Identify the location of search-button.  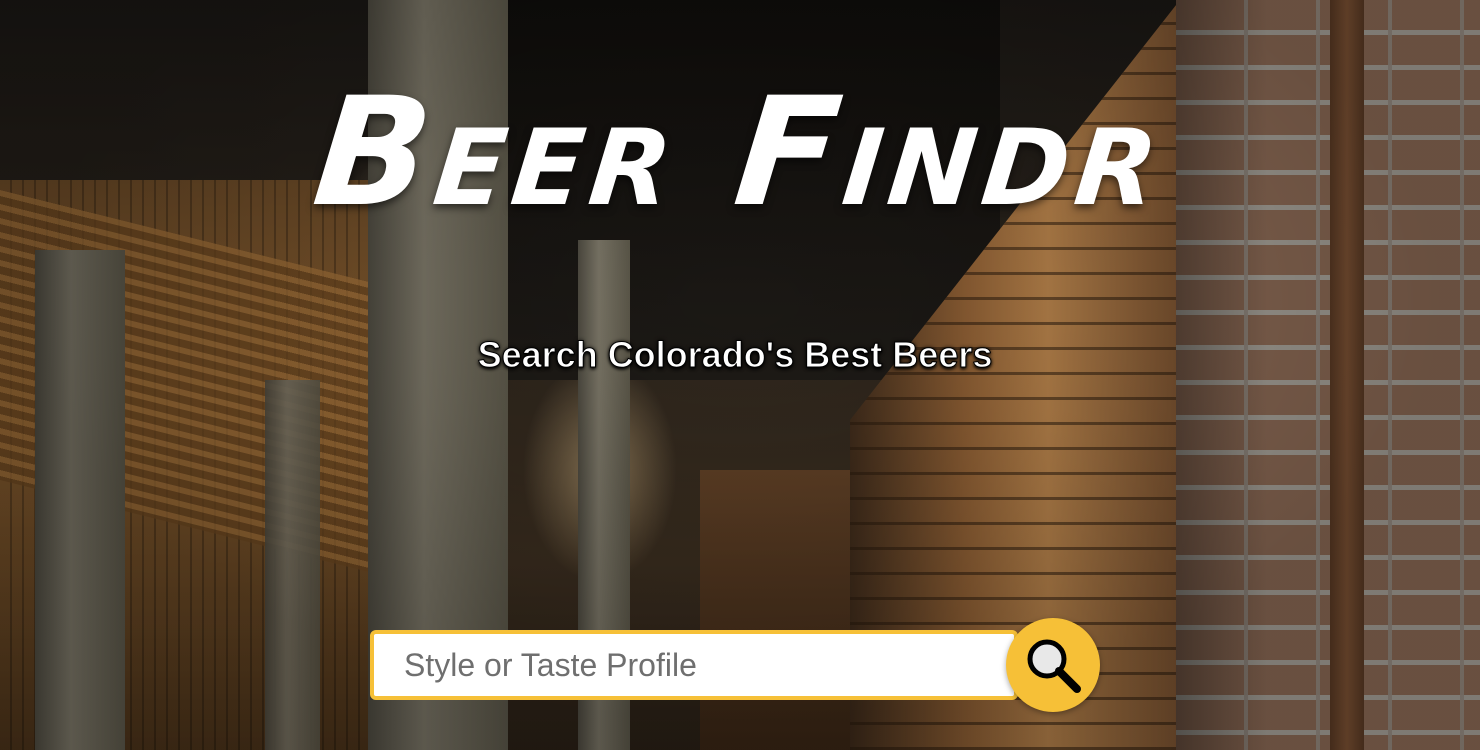
(1053, 665).